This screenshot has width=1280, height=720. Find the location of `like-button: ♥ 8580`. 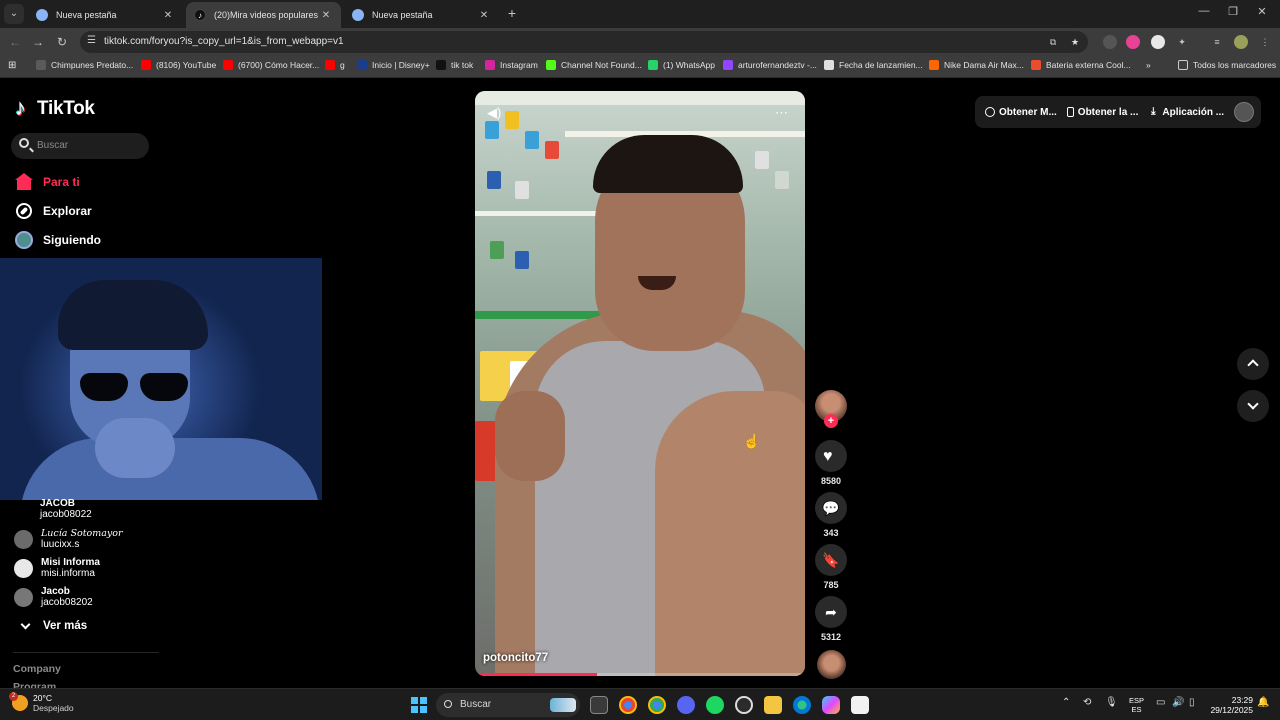

like-button: ♥ 8580 is located at coordinates (831, 463).